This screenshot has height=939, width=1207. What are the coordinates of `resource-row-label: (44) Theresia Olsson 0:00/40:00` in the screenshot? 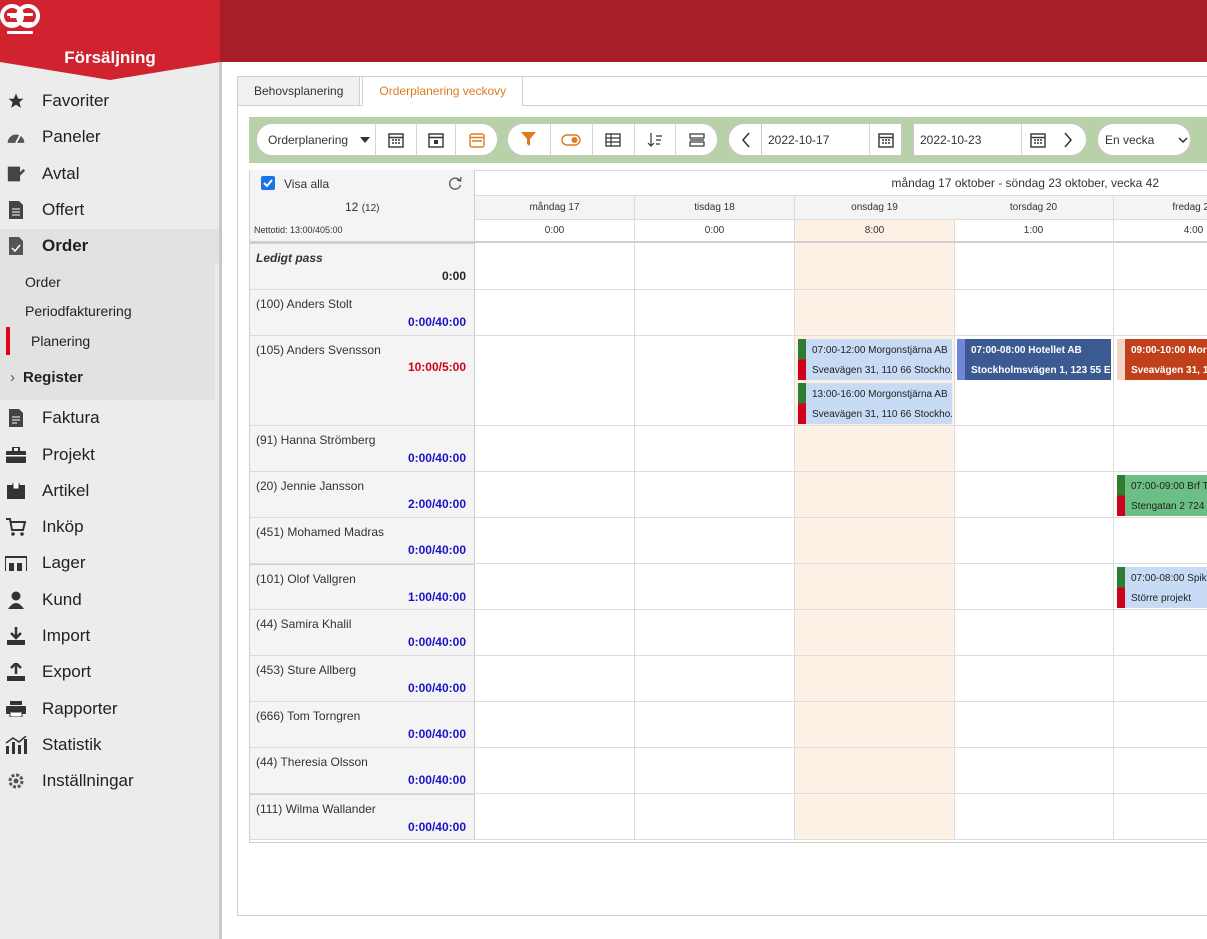 It's located at (362, 771).